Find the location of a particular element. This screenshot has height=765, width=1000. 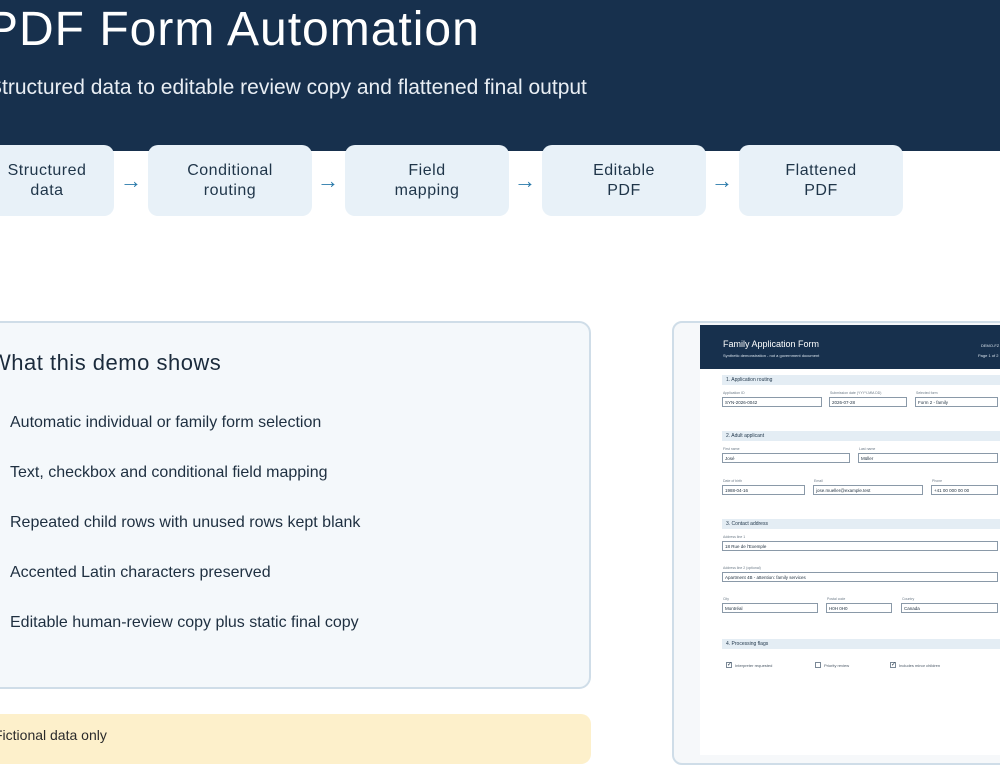

field-label: Address line 1 is located at coordinates (734, 537).